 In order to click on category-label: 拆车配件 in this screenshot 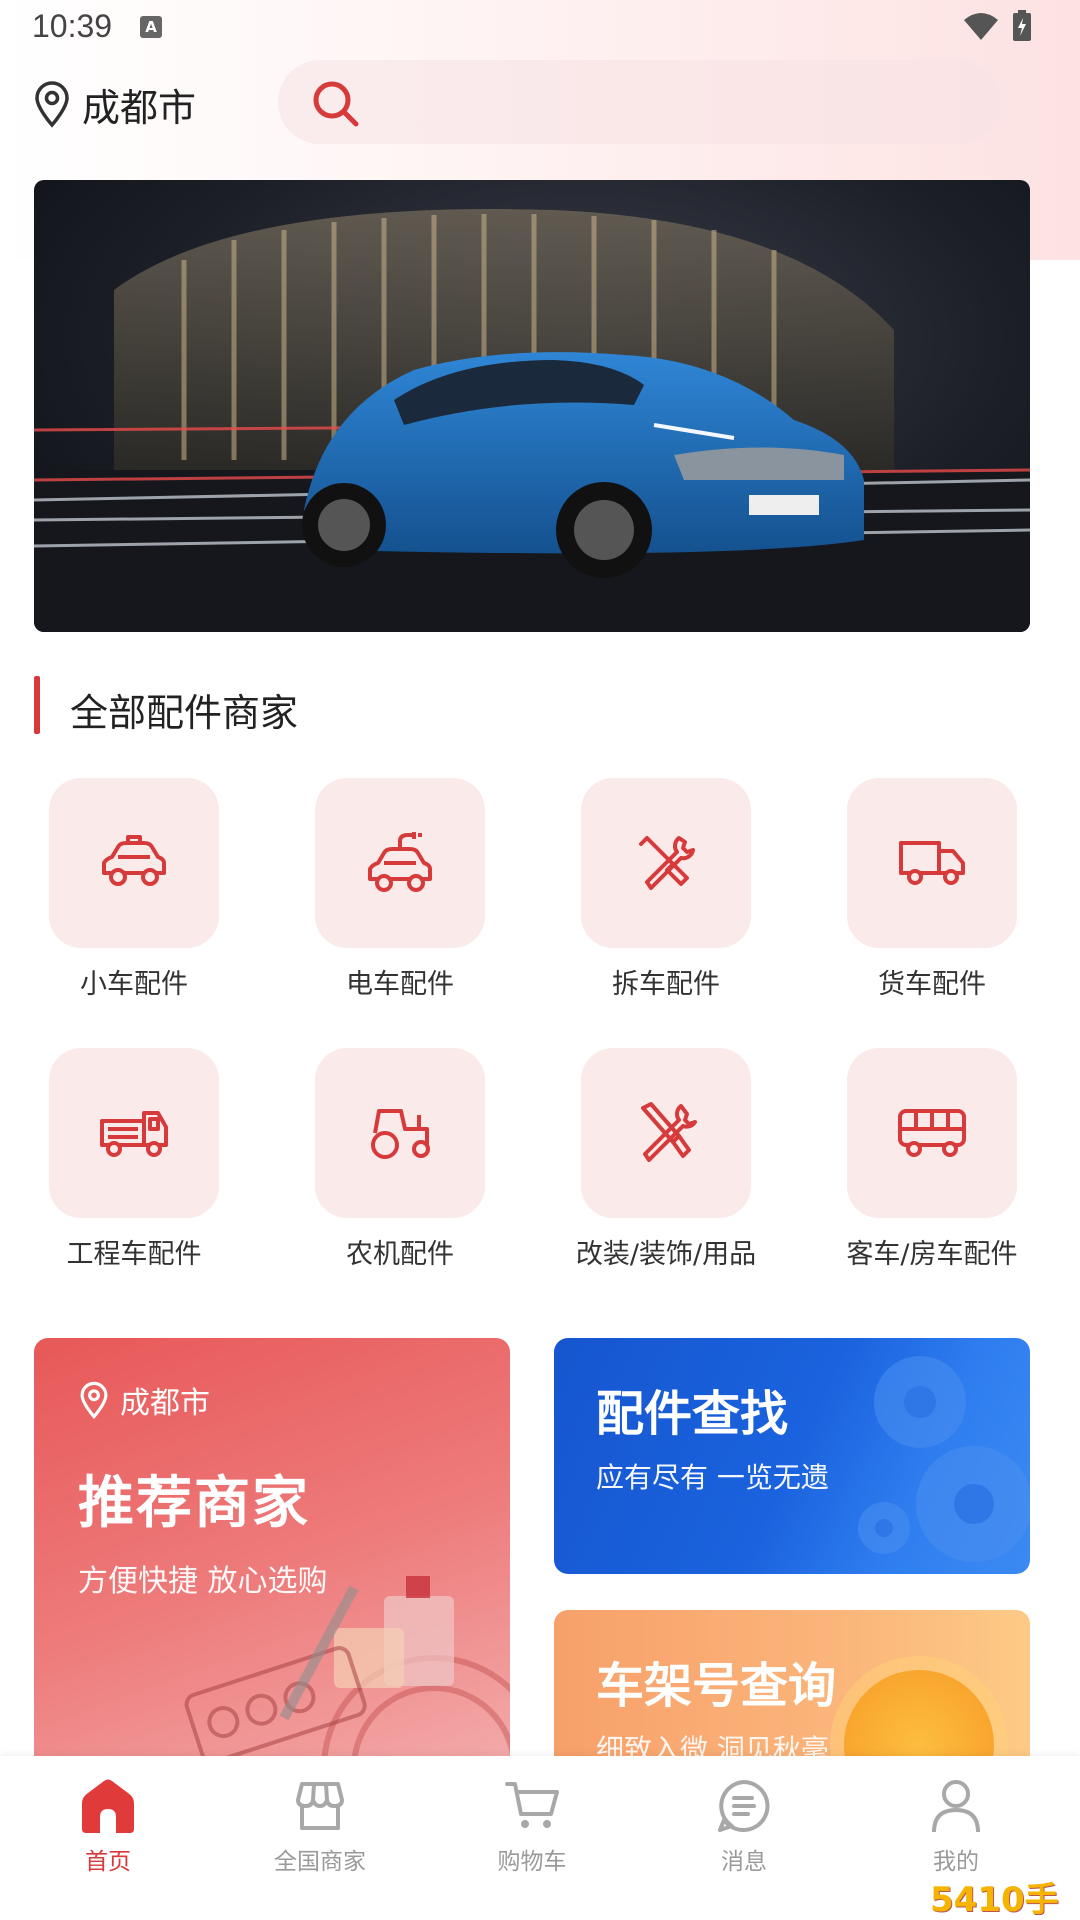, I will do `click(666, 984)`.